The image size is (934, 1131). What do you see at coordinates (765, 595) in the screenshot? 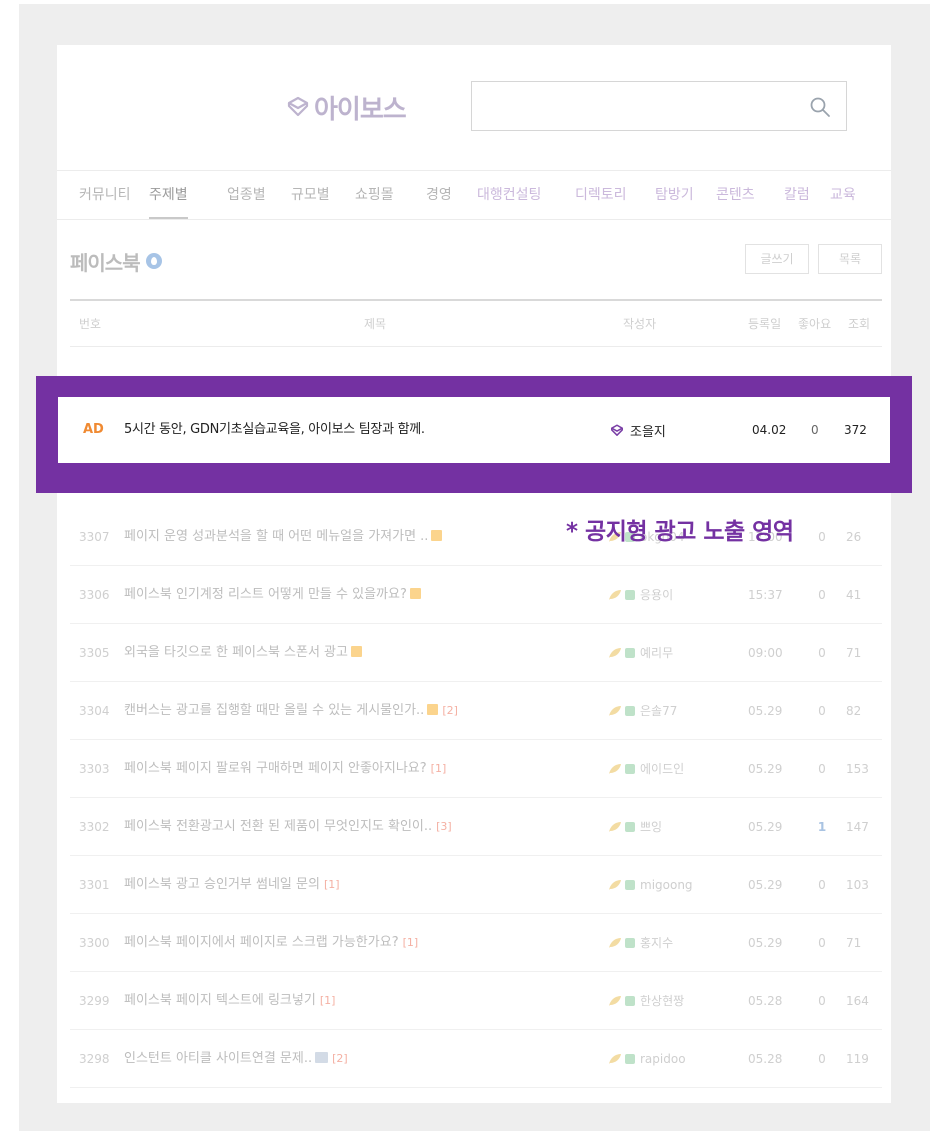
I see `post-date: 15:37` at bounding box center [765, 595].